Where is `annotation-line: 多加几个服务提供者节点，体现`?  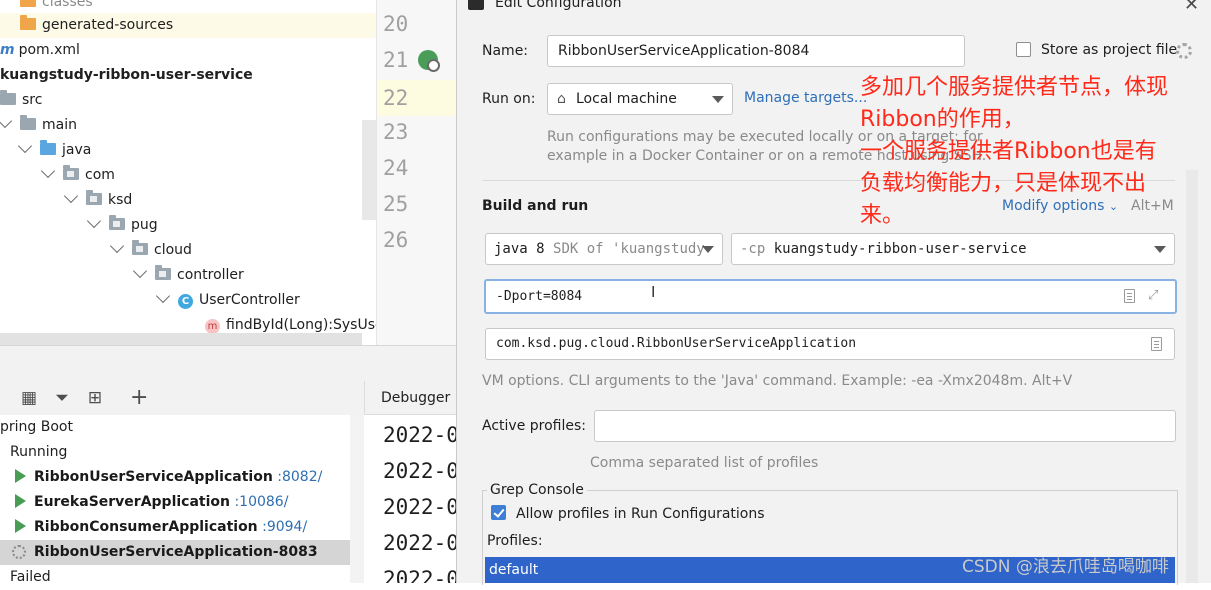
annotation-line: 多加几个服务提供者节点，体现 is located at coordinates (1014, 87).